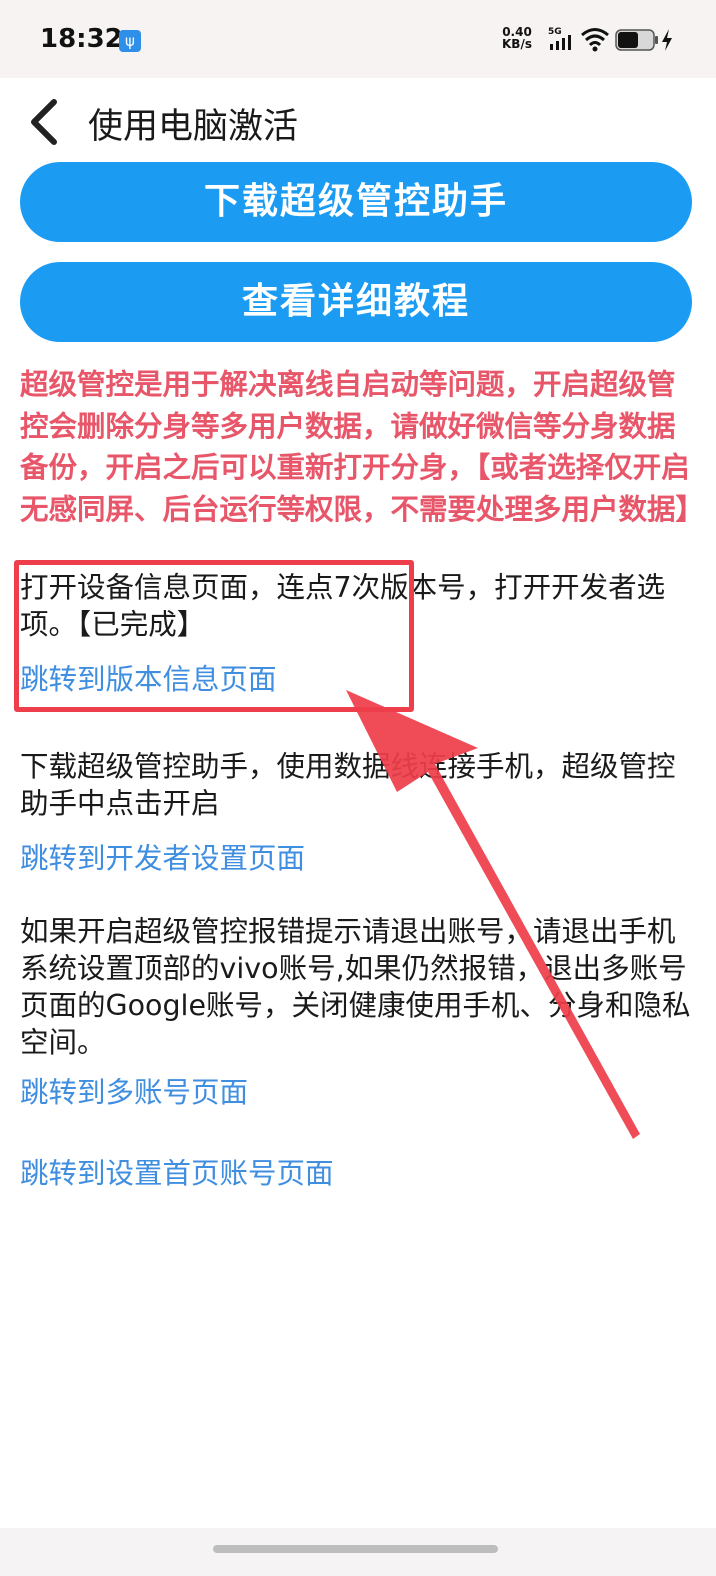 The height and width of the screenshot is (1576, 716). Describe the element at coordinates (667, 40) in the screenshot. I see `charging-icon` at that location.